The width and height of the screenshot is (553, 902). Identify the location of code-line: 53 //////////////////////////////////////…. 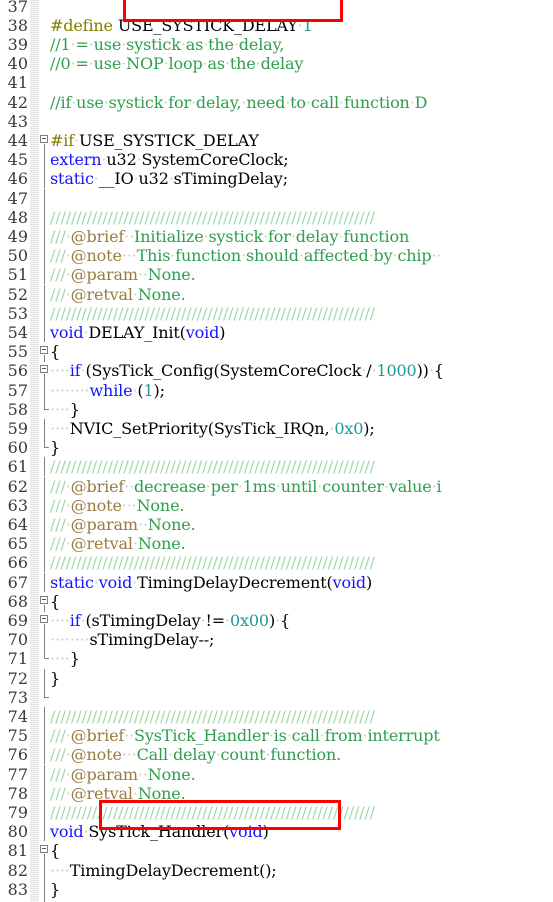
(276, 313).